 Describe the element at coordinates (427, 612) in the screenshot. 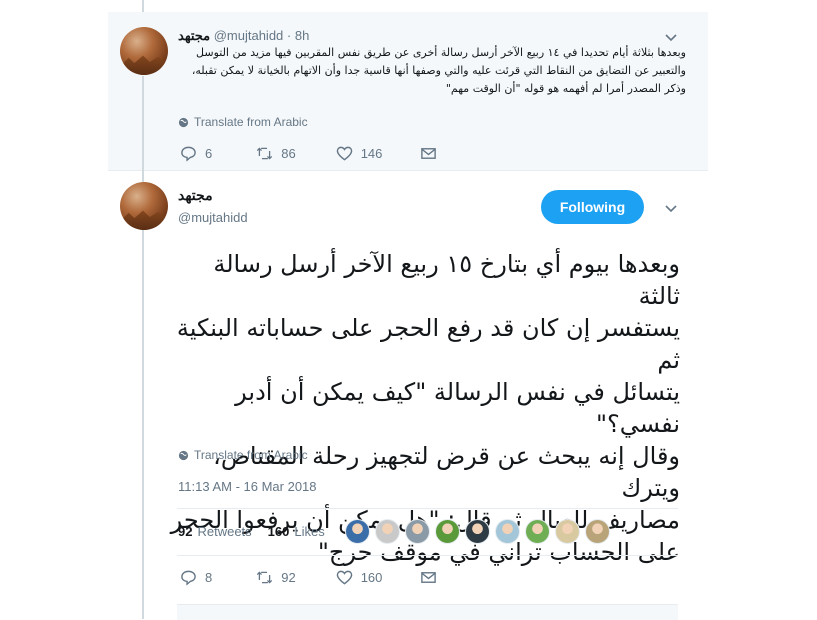

I see `reply-box-edge` at that location.